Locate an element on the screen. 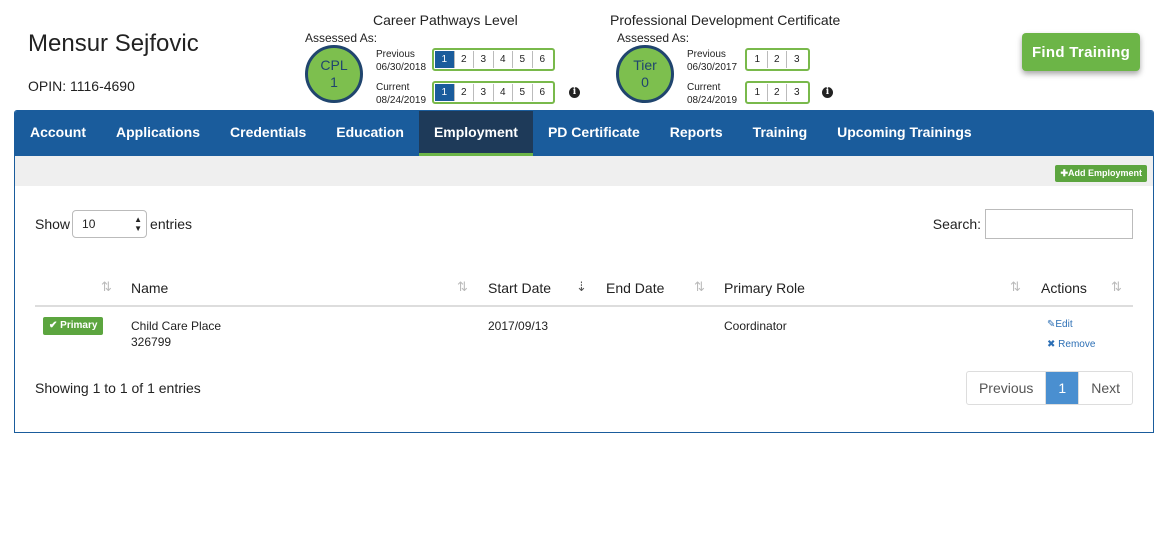 This screenshot has height=543, width=1176. pdc-current-levels: 1 2 3 is located at coordinates (777, 92).